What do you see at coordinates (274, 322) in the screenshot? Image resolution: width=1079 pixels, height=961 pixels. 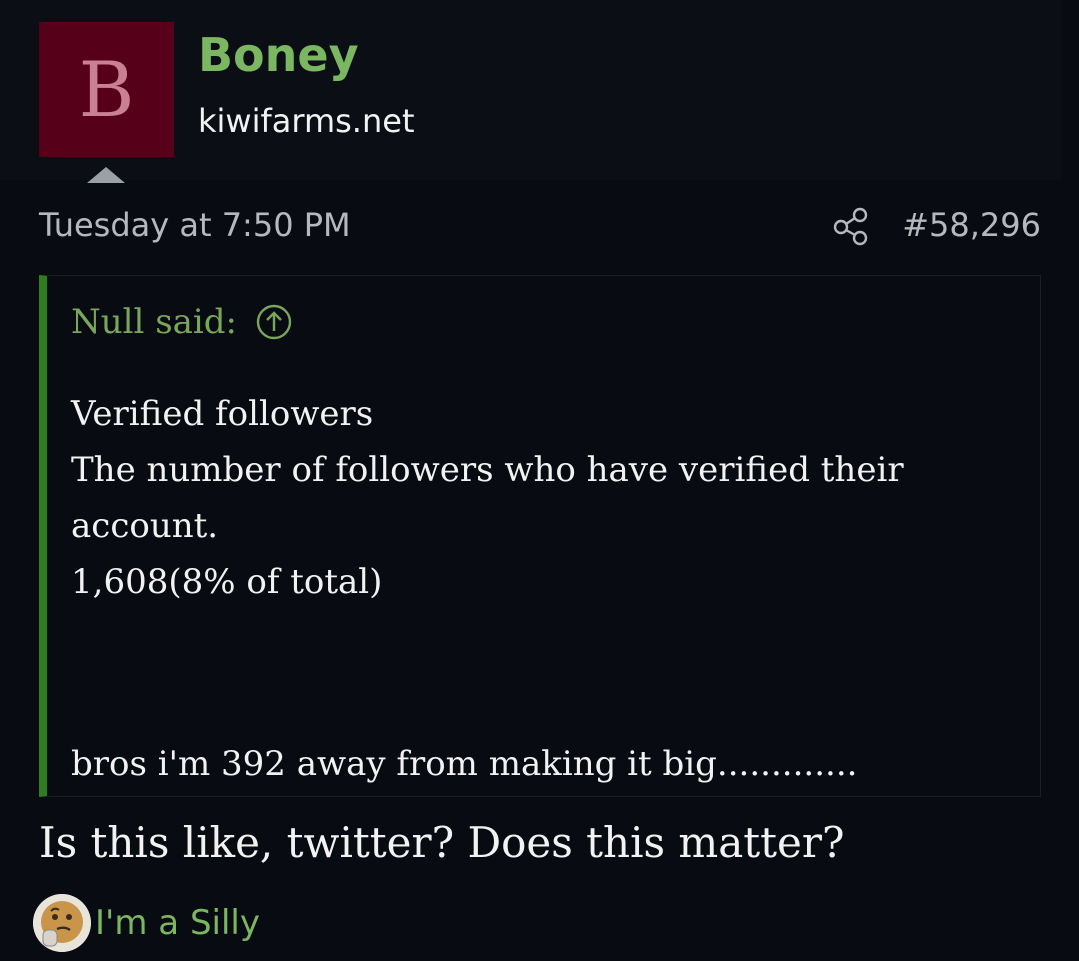 I see `arrow-up-circle-icon` at bounding box center [274, 322].